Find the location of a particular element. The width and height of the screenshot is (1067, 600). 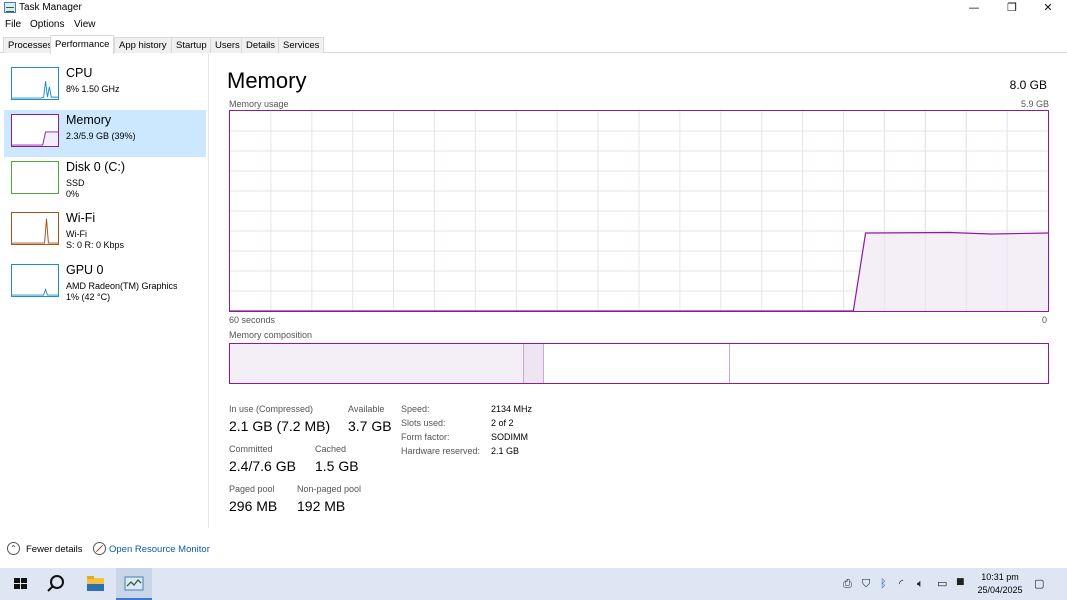

memory-total: 8.0 GB is located at coordinates (1028, 85).